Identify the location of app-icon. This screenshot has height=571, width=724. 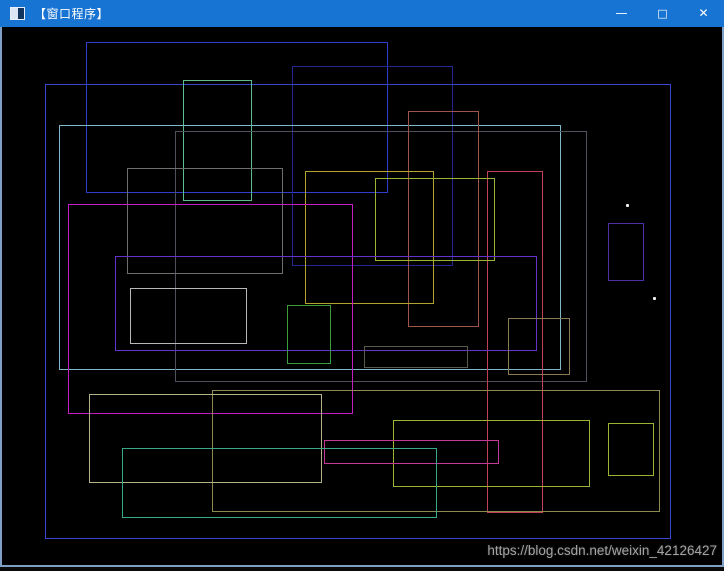
(17, 13).